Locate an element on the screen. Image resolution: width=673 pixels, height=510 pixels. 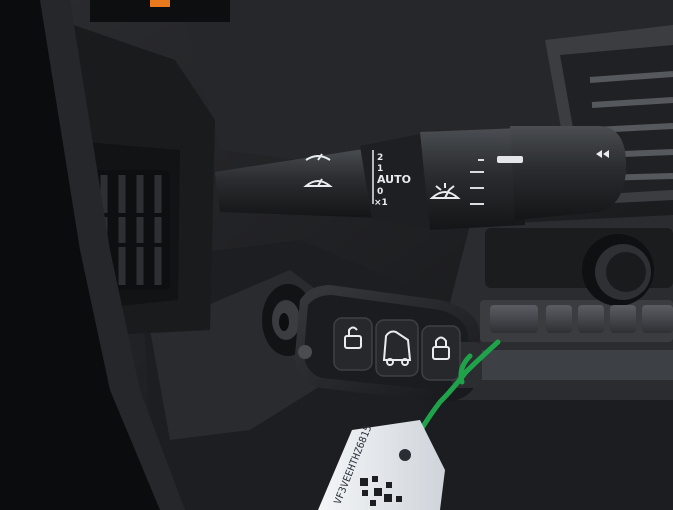
console-lower is located at coordinates (546, 455).